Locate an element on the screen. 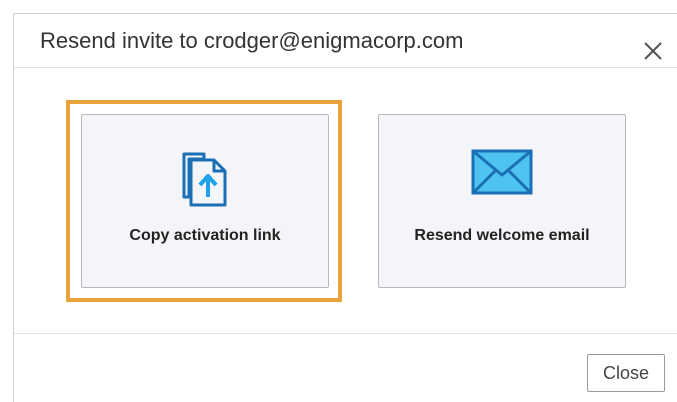 The image size is (677, 402). copy-activation-link-label: Copy activation link is located at coordinates (205, 235).